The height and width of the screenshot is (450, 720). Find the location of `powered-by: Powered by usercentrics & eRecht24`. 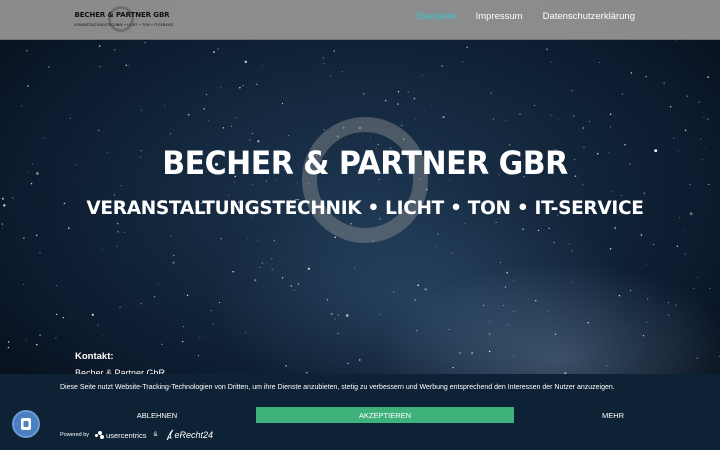

powered-by: Powered by usercentrics & eRecht24 is located at coordinates (136, 435).